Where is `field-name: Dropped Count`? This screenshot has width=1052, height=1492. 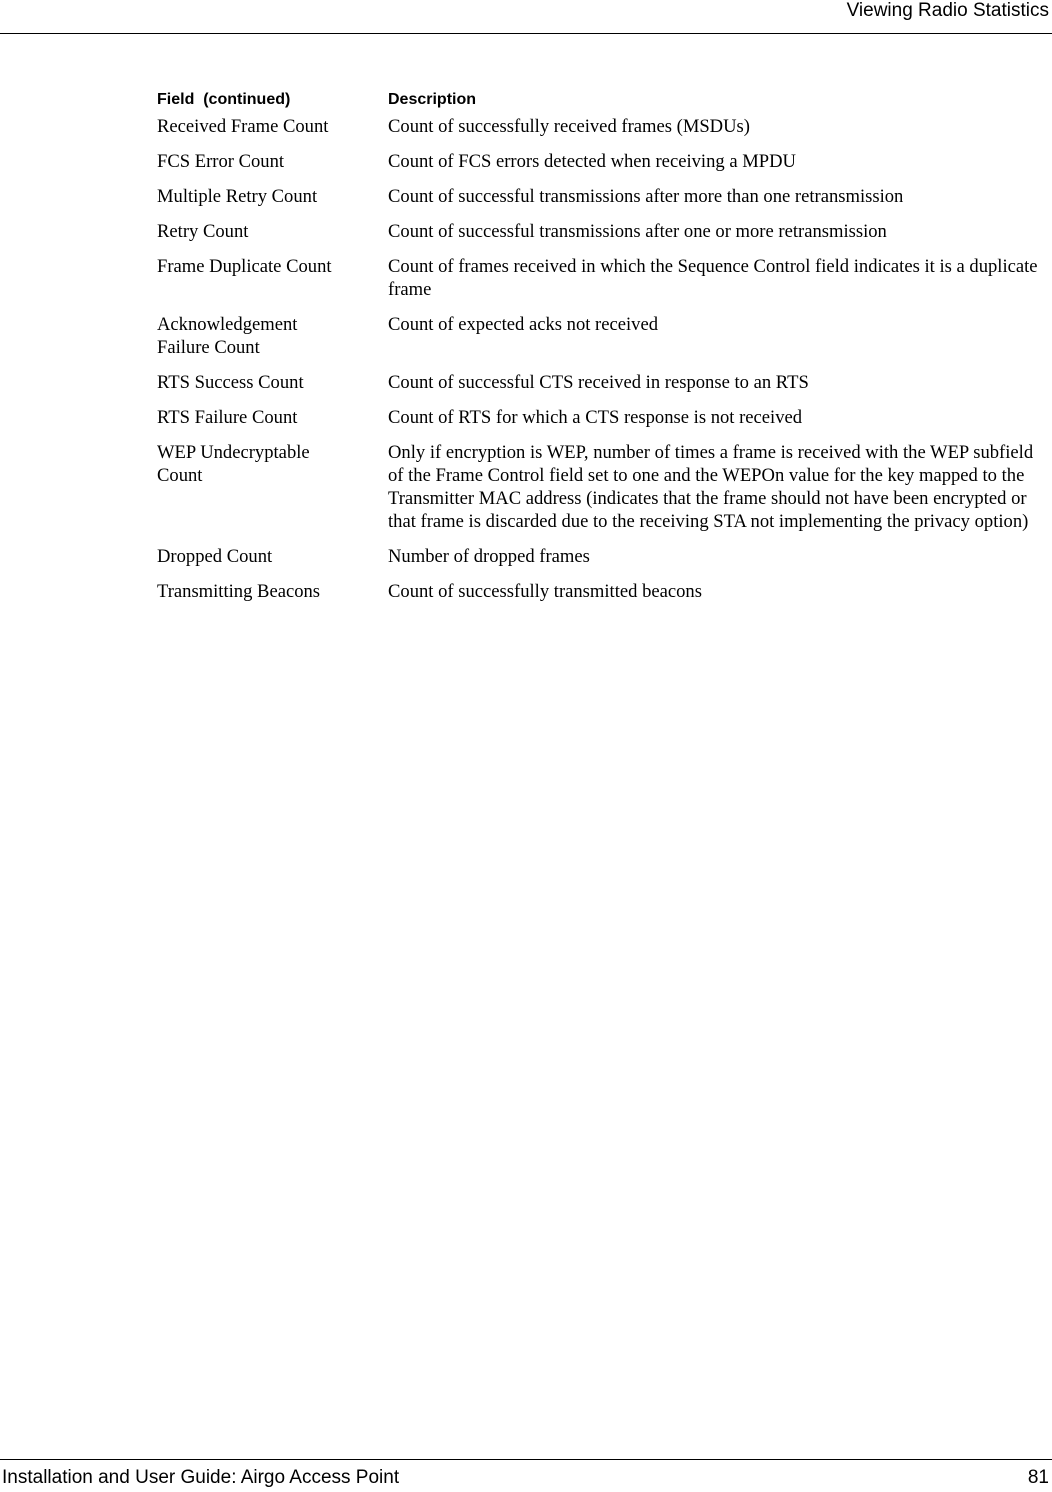 field-name: Dropped Count is located at coordinates (215, 556).